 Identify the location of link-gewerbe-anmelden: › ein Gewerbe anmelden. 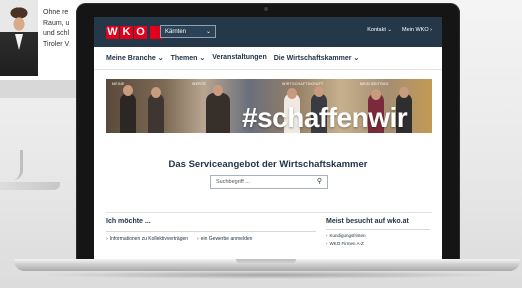
(224, 239).